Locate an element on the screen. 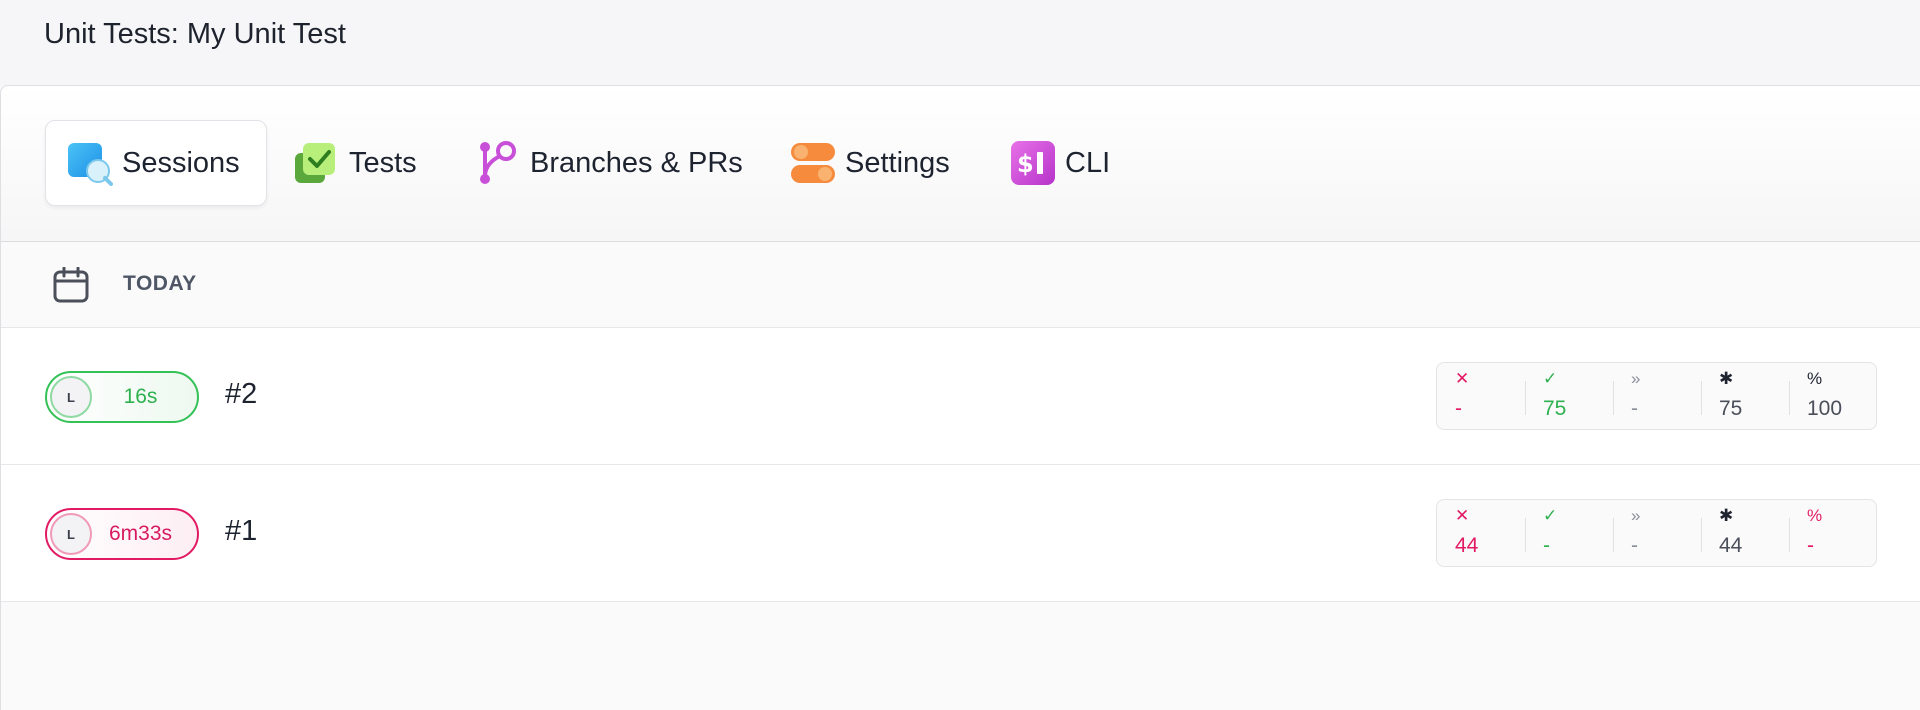 This screenshot has height=710, width=1920. tab-tests: Tests is located at coordinates (355, 163).